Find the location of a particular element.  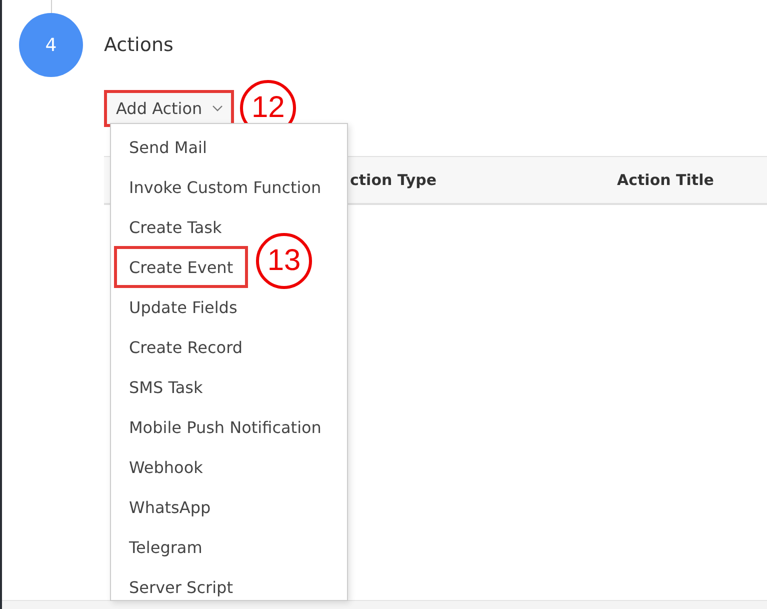

menu-item: SMS Task is located at coordinates (166, 387).